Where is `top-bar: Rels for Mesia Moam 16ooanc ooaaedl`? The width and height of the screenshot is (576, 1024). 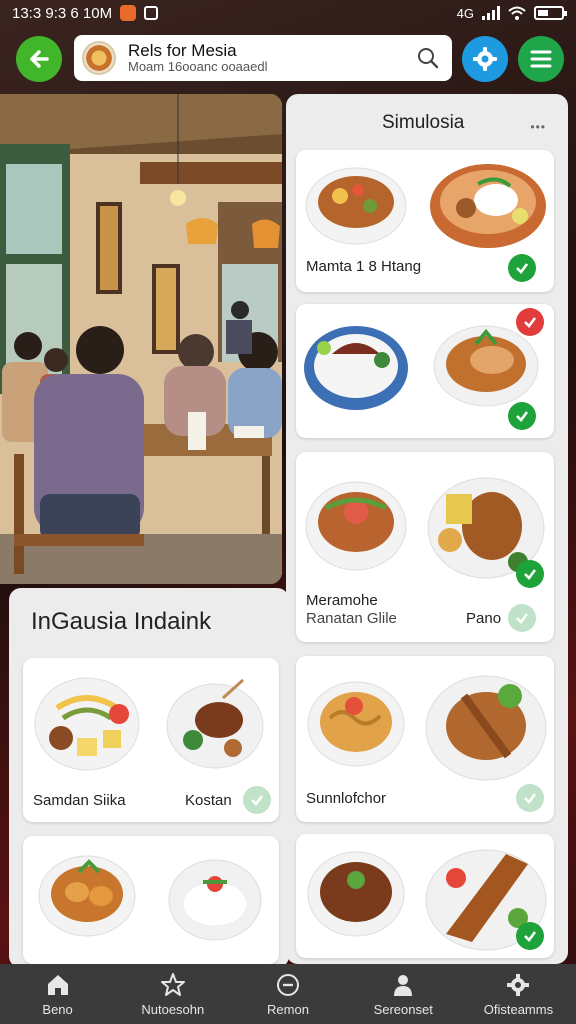 top-bar: Rels for Mesia Moam 16ooanc ooaaedl is located at coordinates (288, 59).